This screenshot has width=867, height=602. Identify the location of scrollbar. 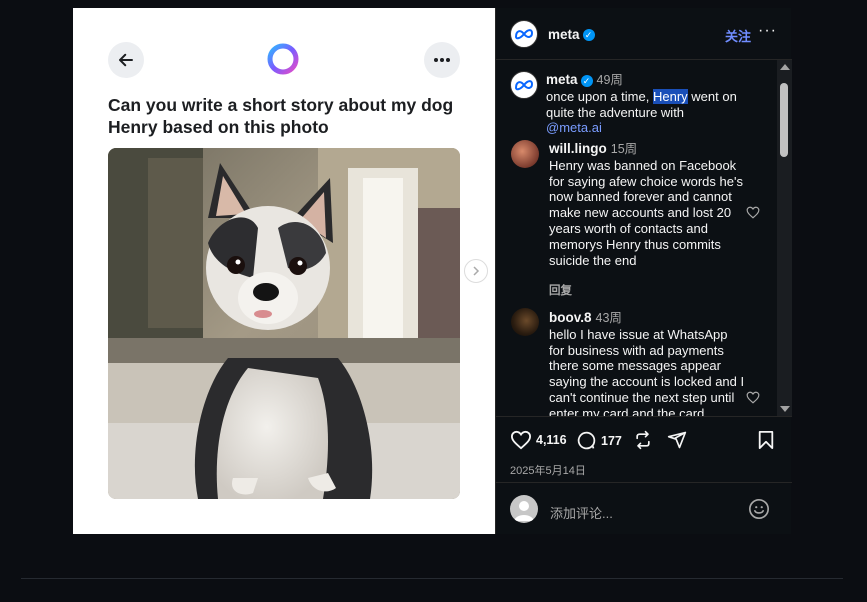
(784, 238).